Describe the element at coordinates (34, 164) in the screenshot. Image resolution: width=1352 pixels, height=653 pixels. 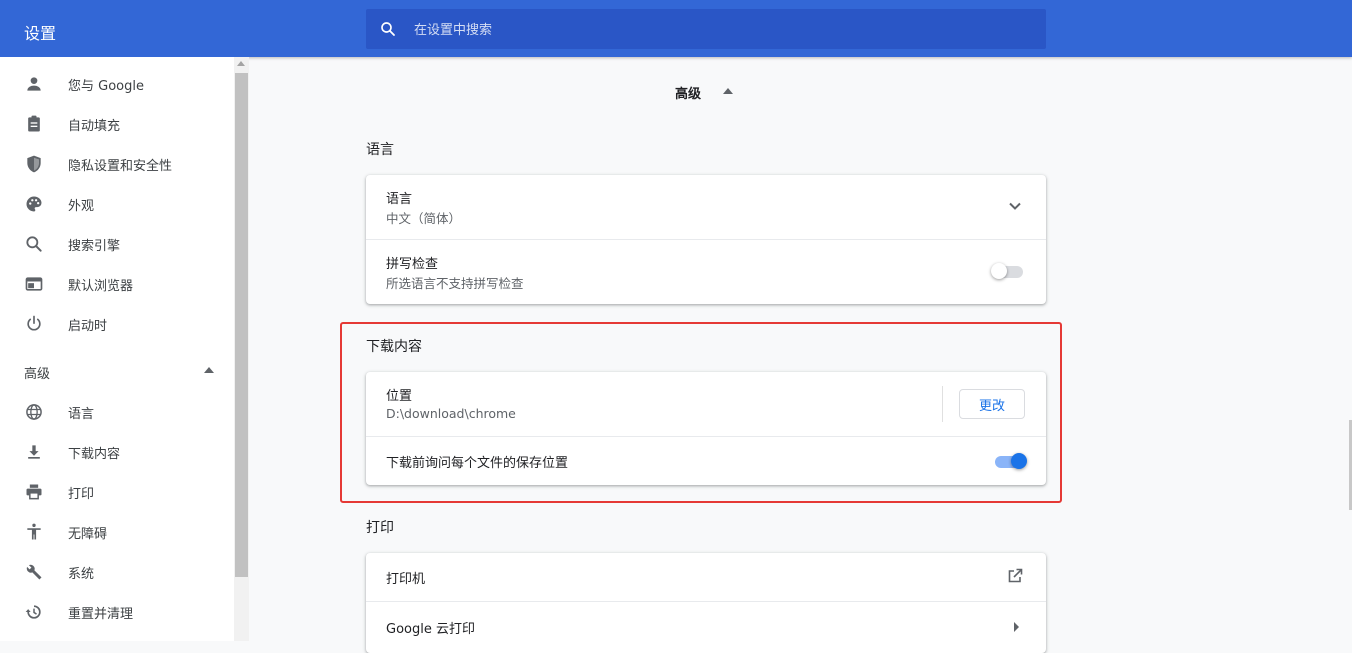
I see `shield-icon` at that location.